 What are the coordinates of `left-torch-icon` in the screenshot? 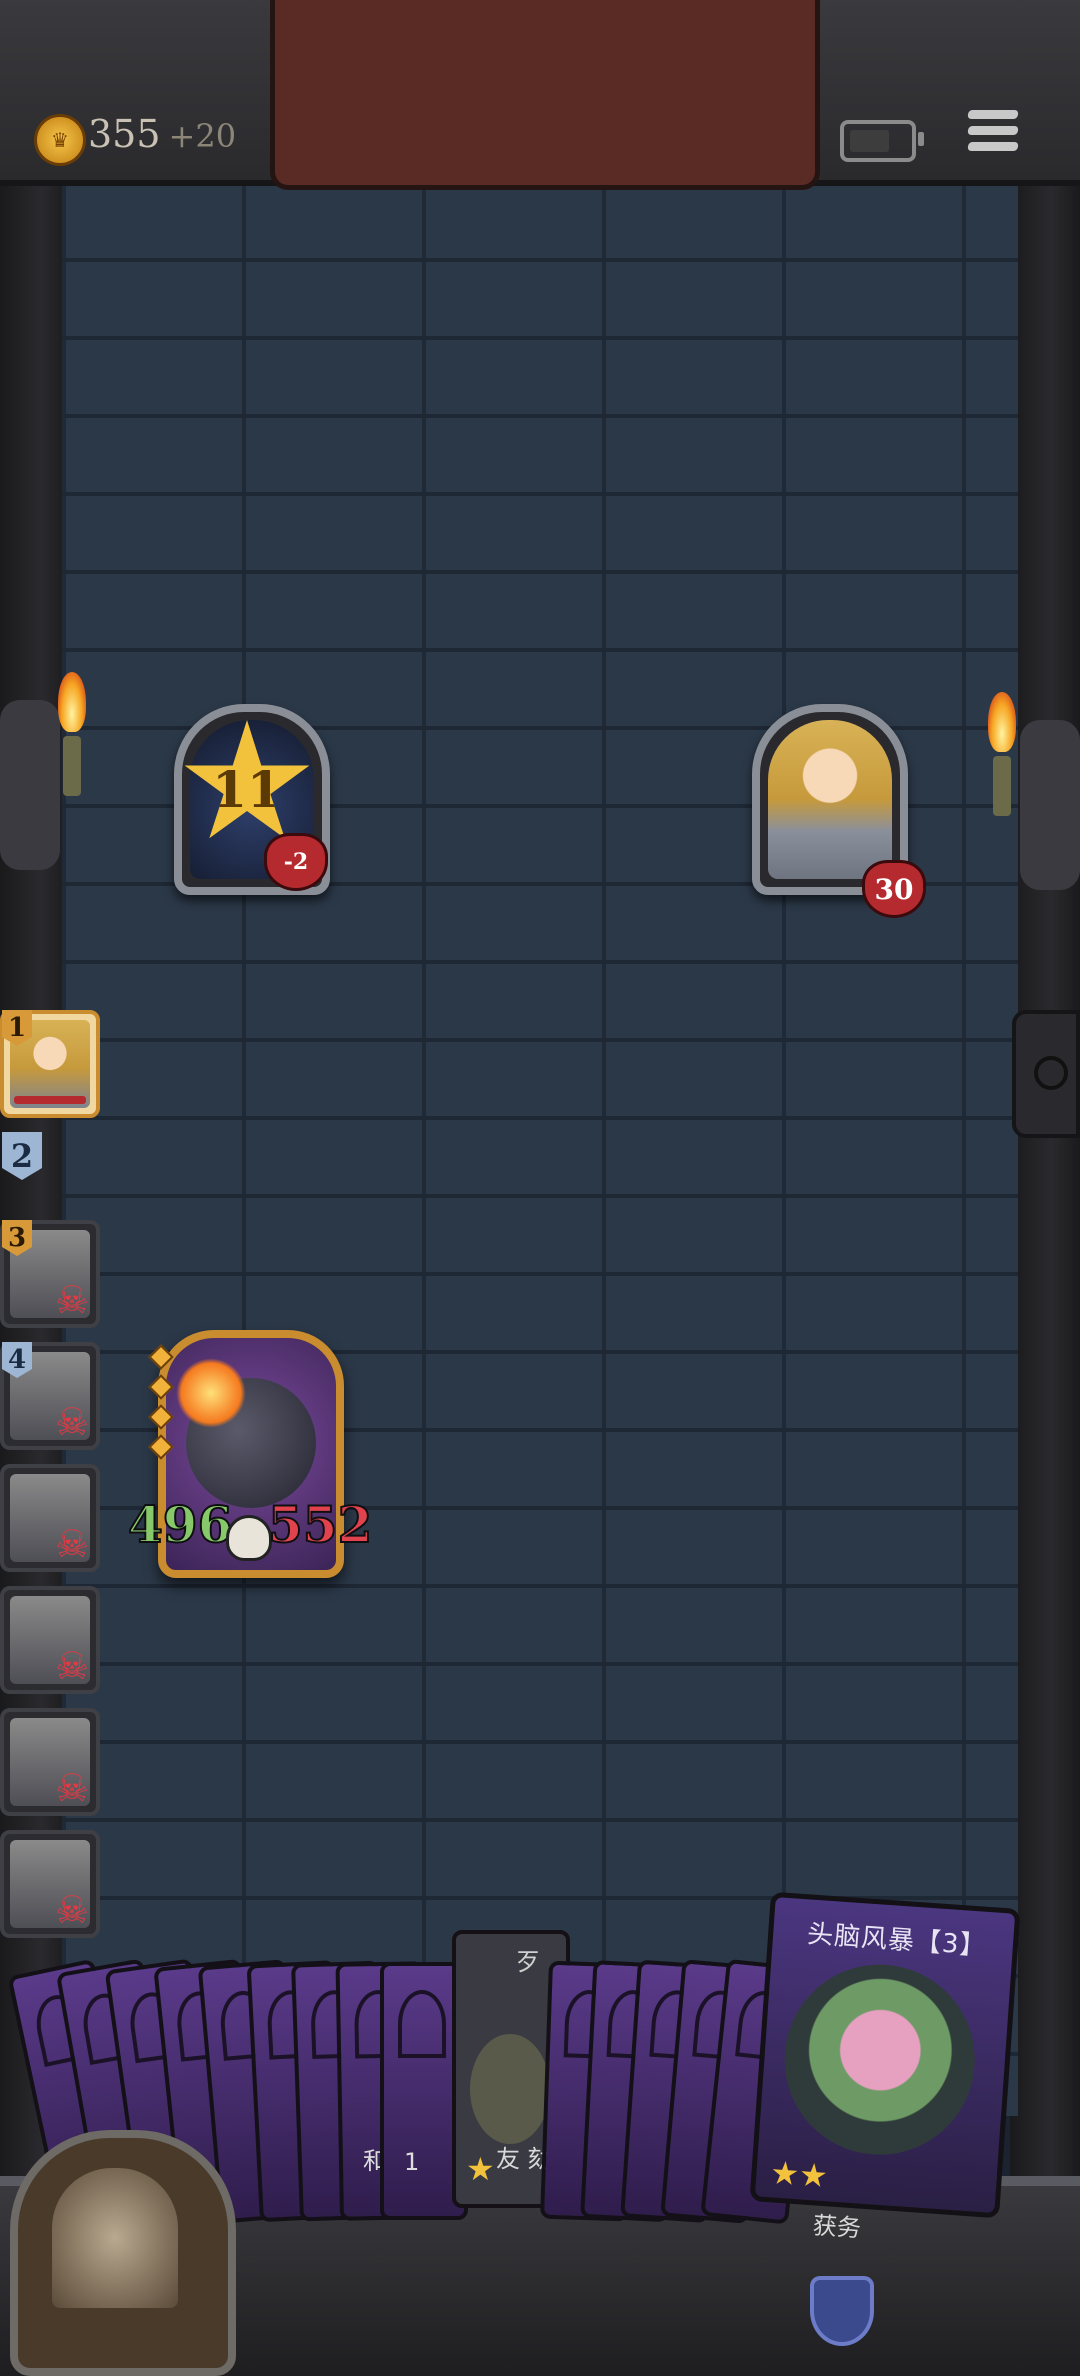 It's located at (72, 742).